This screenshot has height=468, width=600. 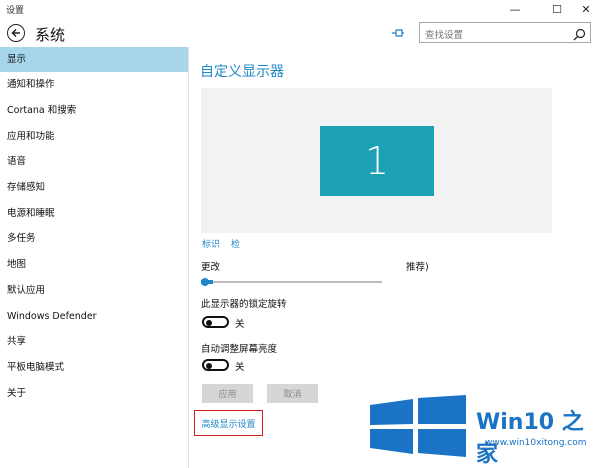 What do you see at coordinates (94, 84) in the screenshot?
I see `sidebar-item-notifications: 通知和操作` at bounding box center [94, 84].